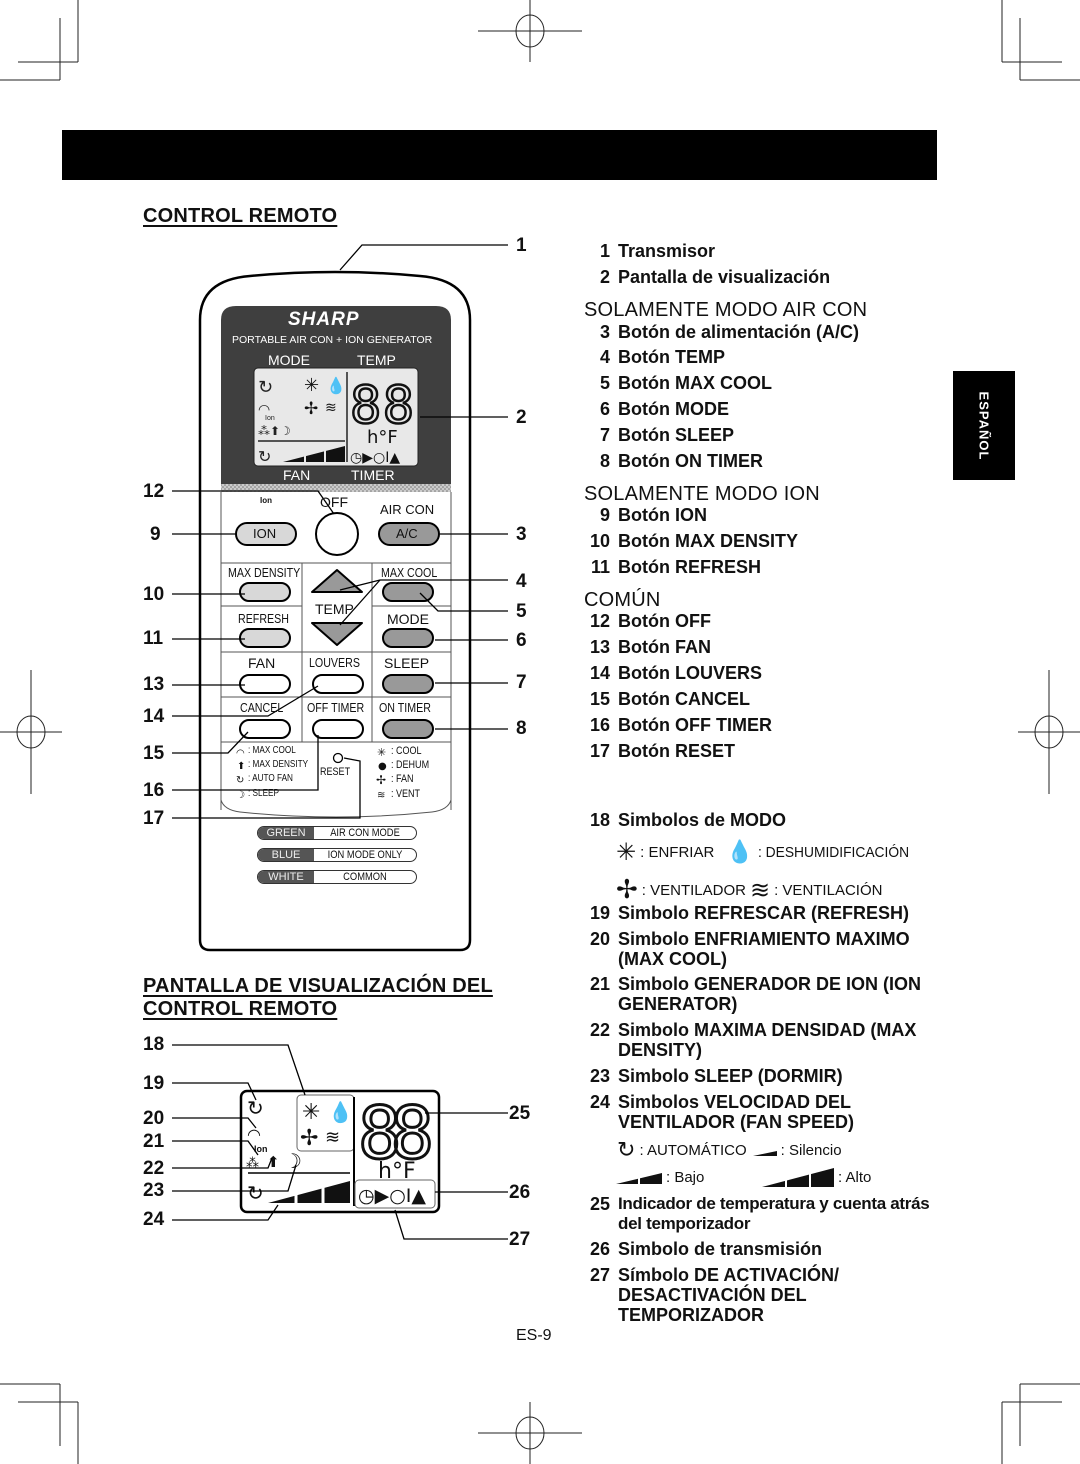 This screenshot has height=1464, width=1080. What do you see at coordinates (521, 640) in the screenshot?
I see `callout-6: 6` at bounding box center [521, 640].